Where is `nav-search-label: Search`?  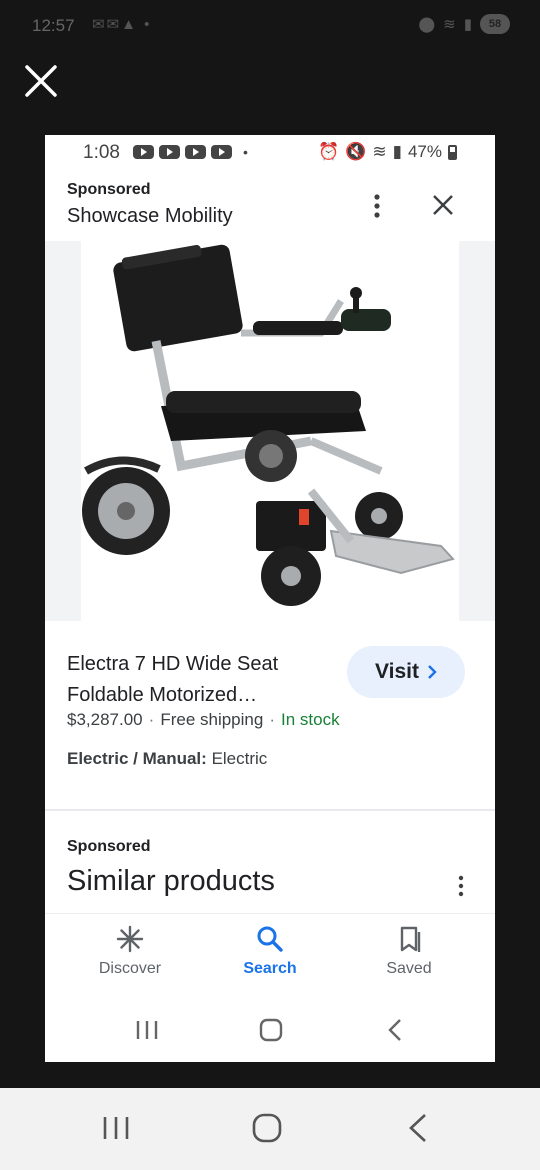
nav-search-label: Search is located at coordinates (270, 968).